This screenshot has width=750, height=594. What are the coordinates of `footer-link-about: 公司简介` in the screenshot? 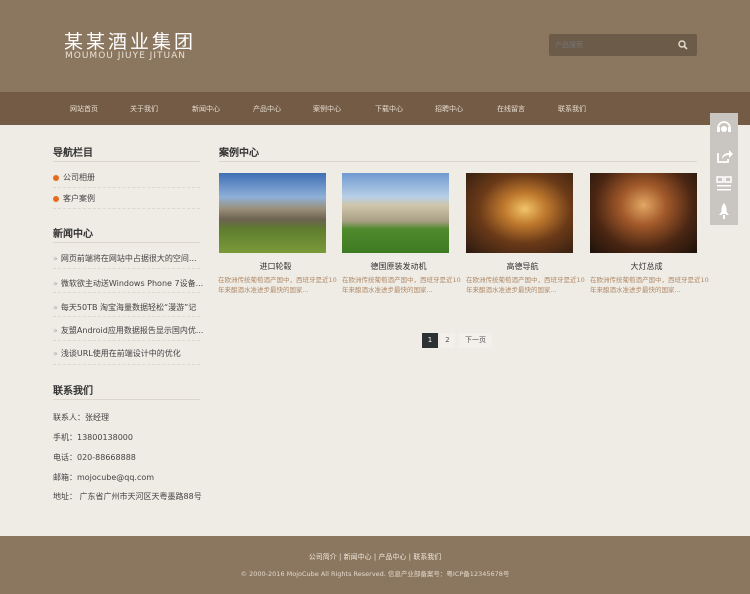 It's located at (323, 557).